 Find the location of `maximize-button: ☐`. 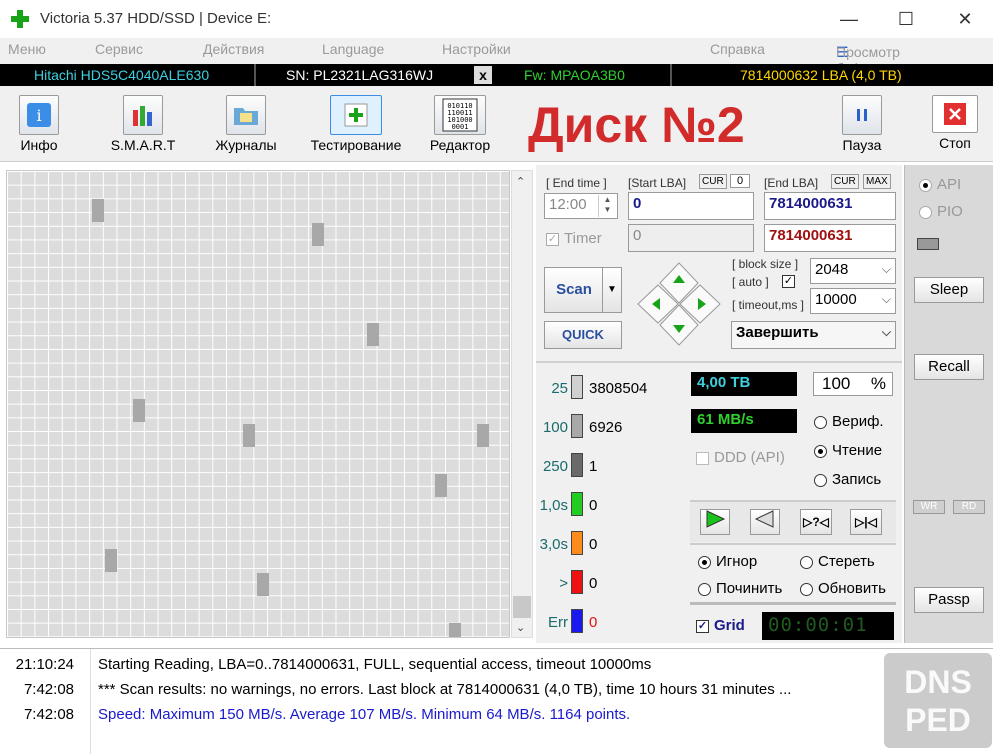

maximize-button: ☐ is located at coordinates (906, 19).